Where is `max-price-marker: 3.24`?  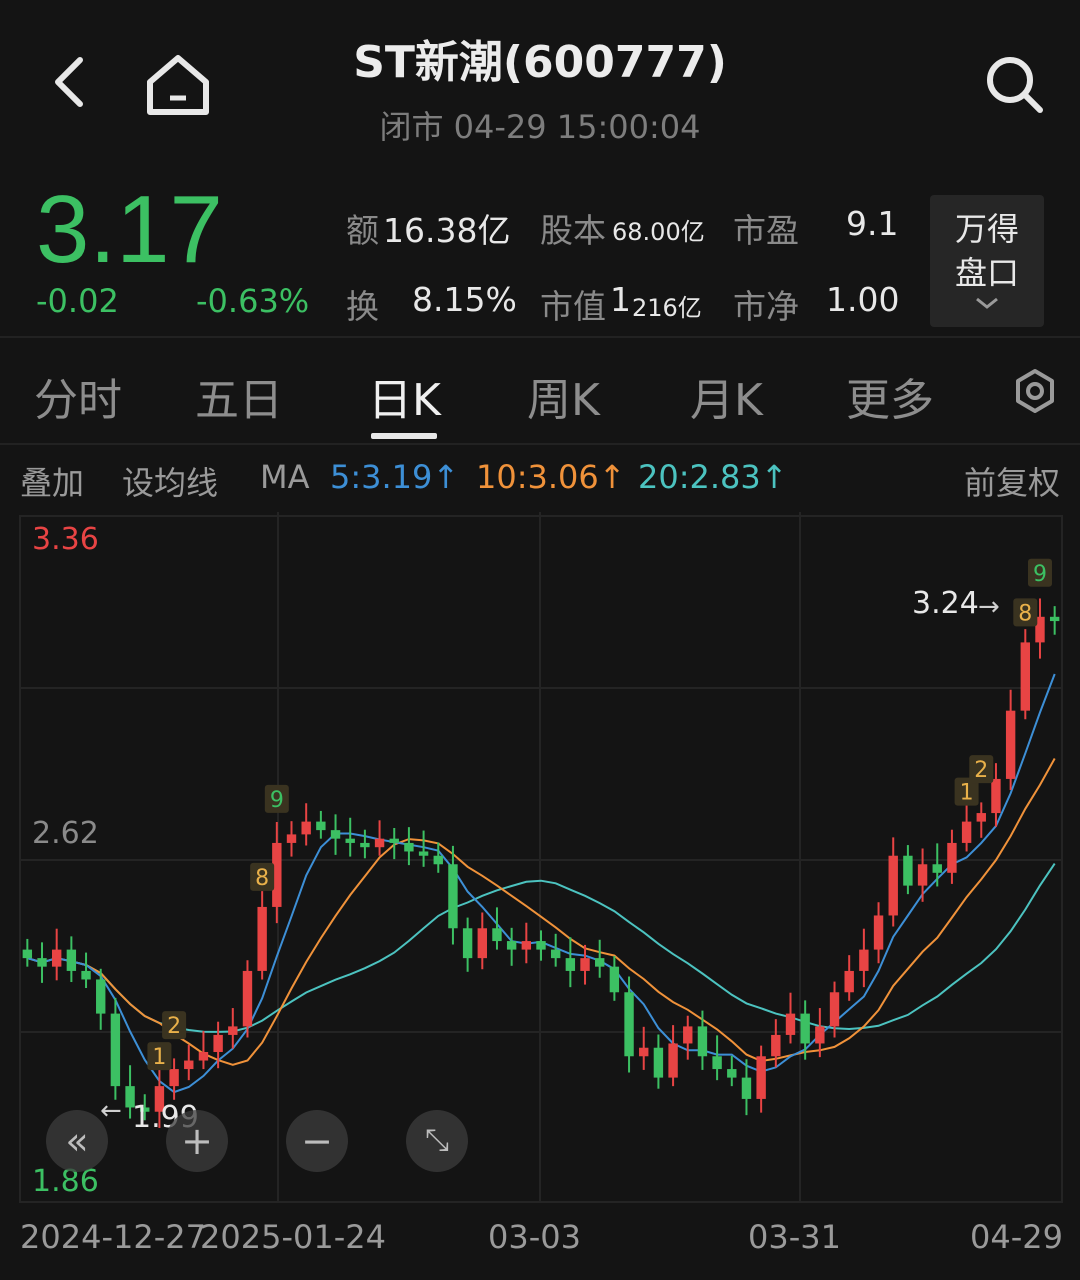
max-price-marker: 3.24 is located at coordinates (945, 603).